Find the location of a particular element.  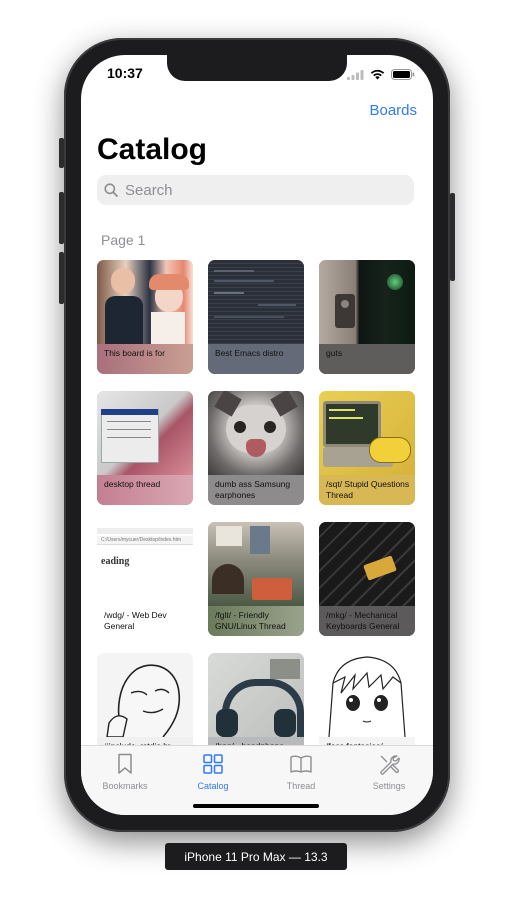

power-button is located at coordinates (452, 237).